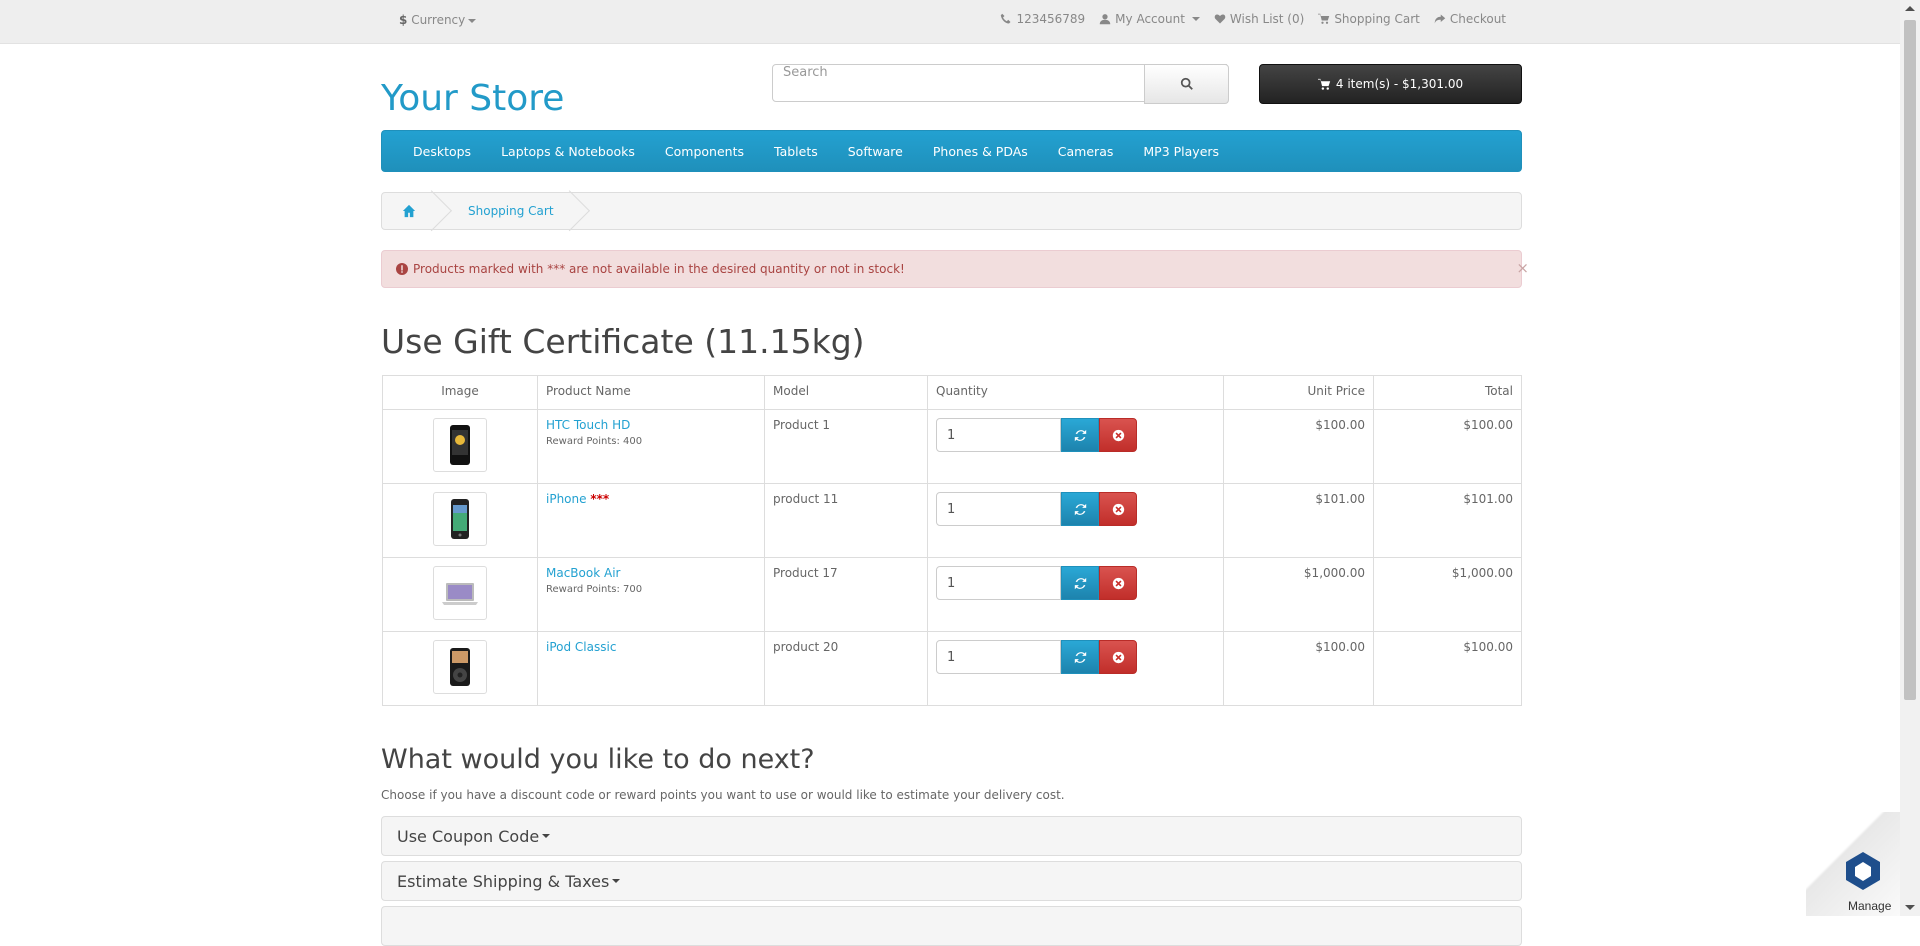 The height and width of the screenshot is (946, 1920). Describe the element at coordinates (796, 151) in the screenshot. I see `menu-item-tablets: Tablets` at that location.